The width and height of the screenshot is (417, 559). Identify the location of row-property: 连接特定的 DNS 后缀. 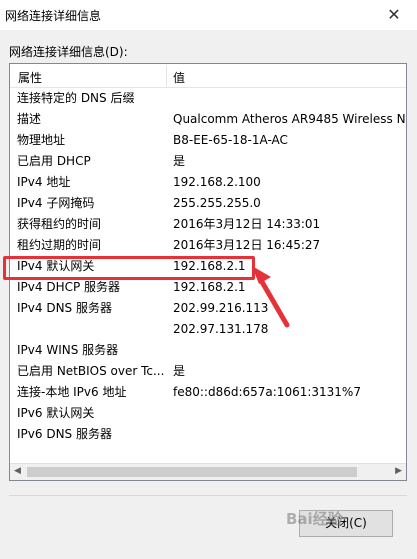
(76, 98).